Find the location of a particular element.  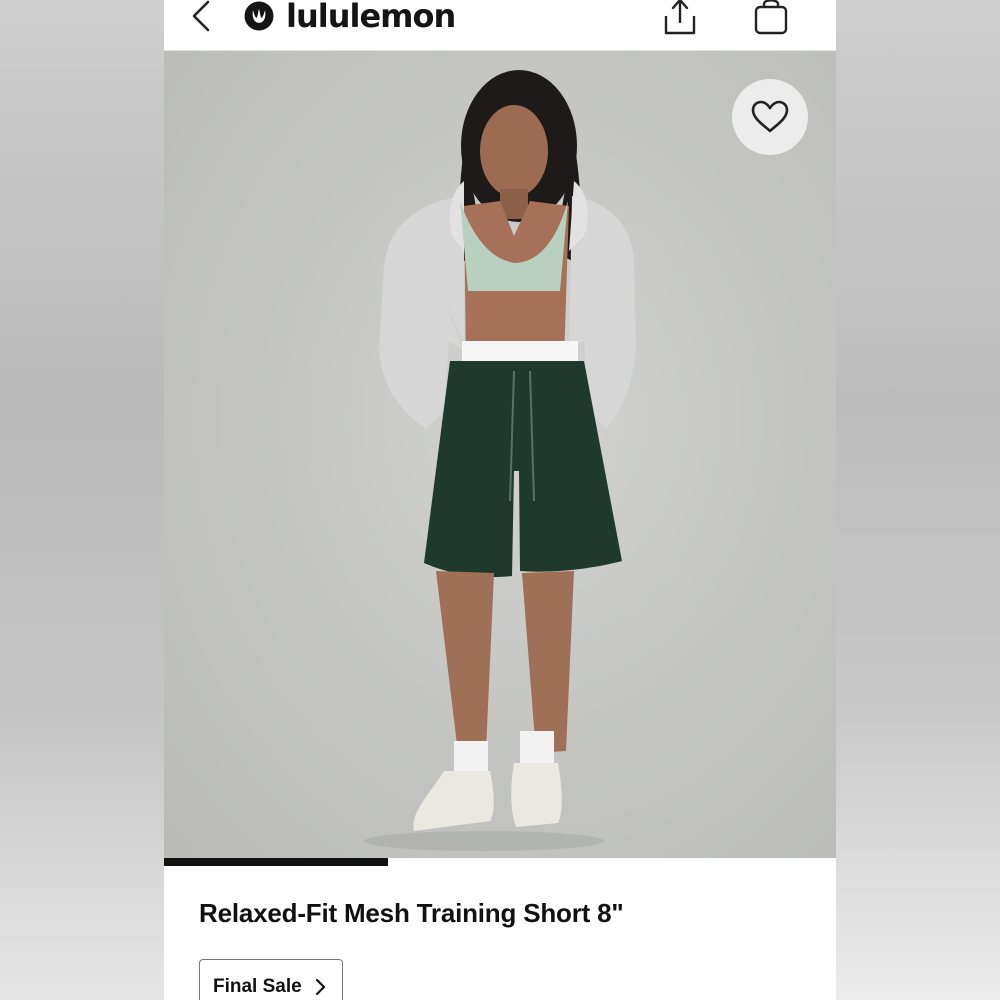

brand-logo: lululemon is located at coordinates (350, 18).